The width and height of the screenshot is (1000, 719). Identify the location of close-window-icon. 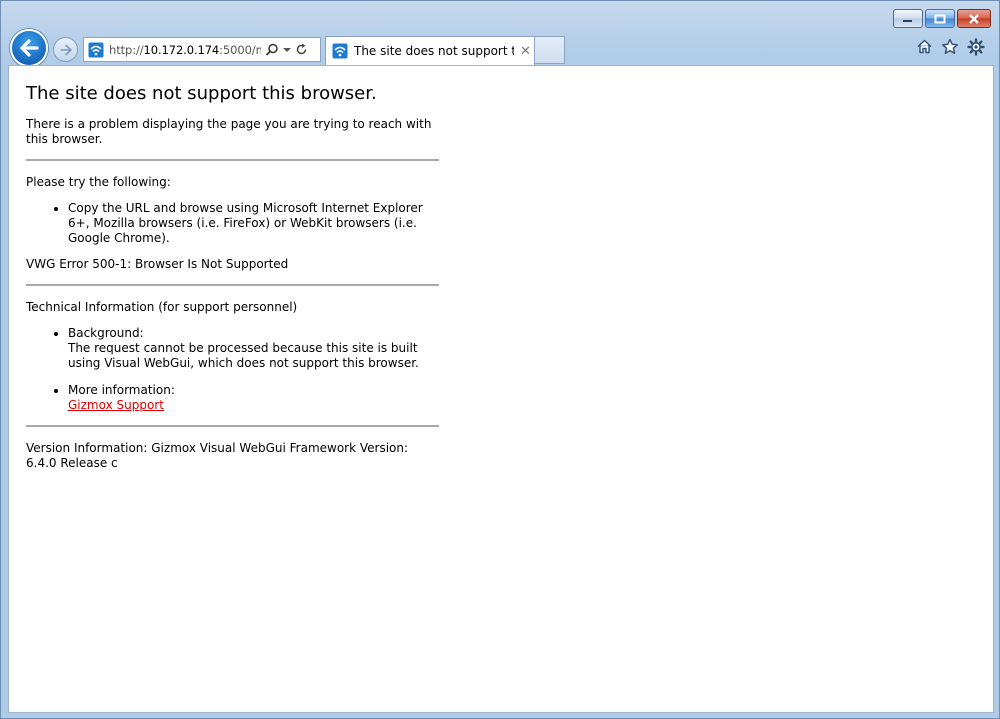
(974, 18).